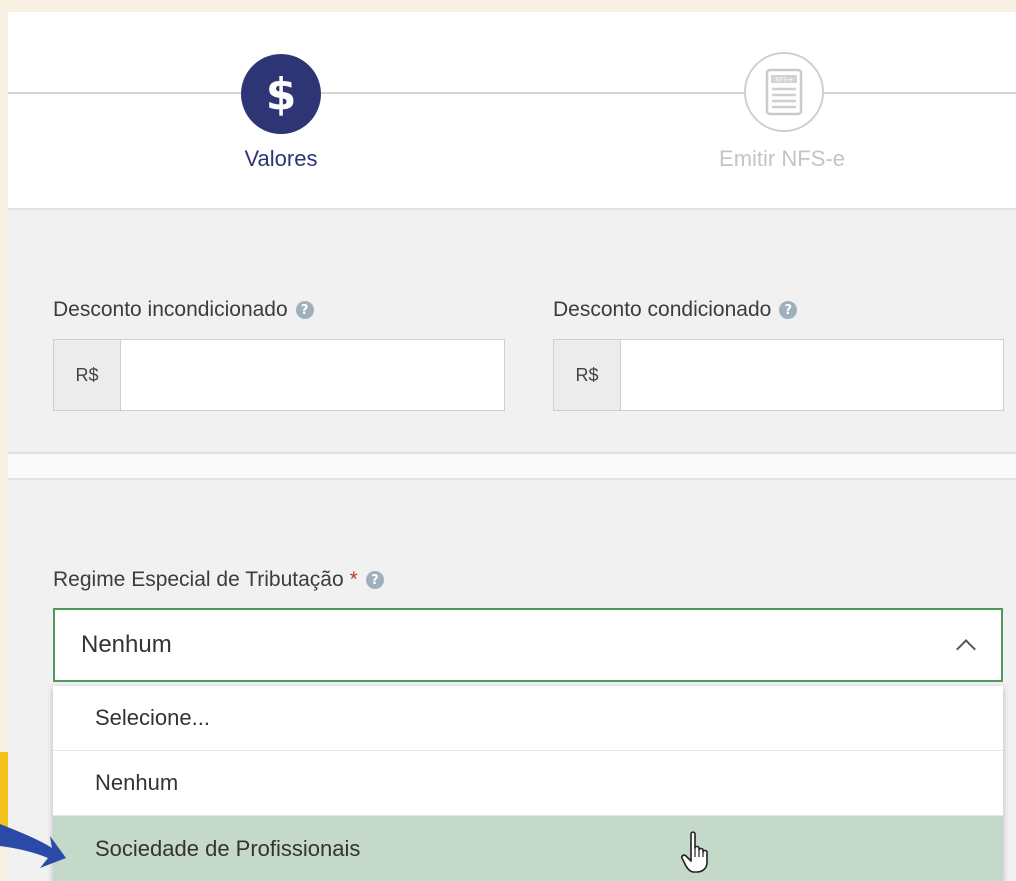 This screenshot has width=1016, height=881. What do you see at coordinates (533, 93) in the screenshot?
I see `stepper-line-middle` at bounding box center [533, 93].